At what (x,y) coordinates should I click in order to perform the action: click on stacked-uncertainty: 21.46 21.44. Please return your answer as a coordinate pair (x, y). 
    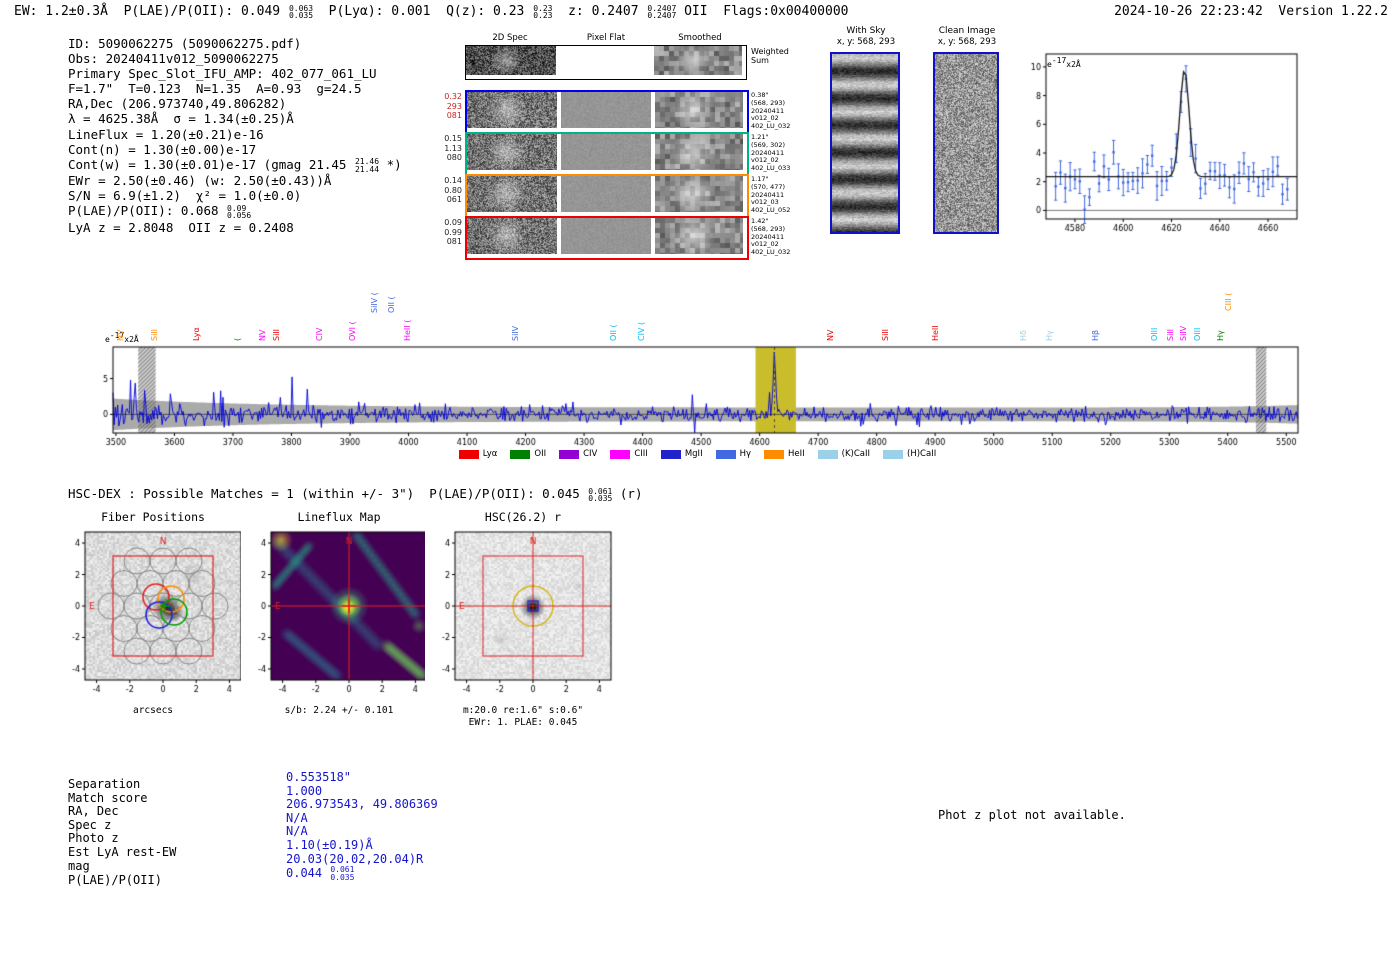
    Looking at the image, I should click on (367, 165).